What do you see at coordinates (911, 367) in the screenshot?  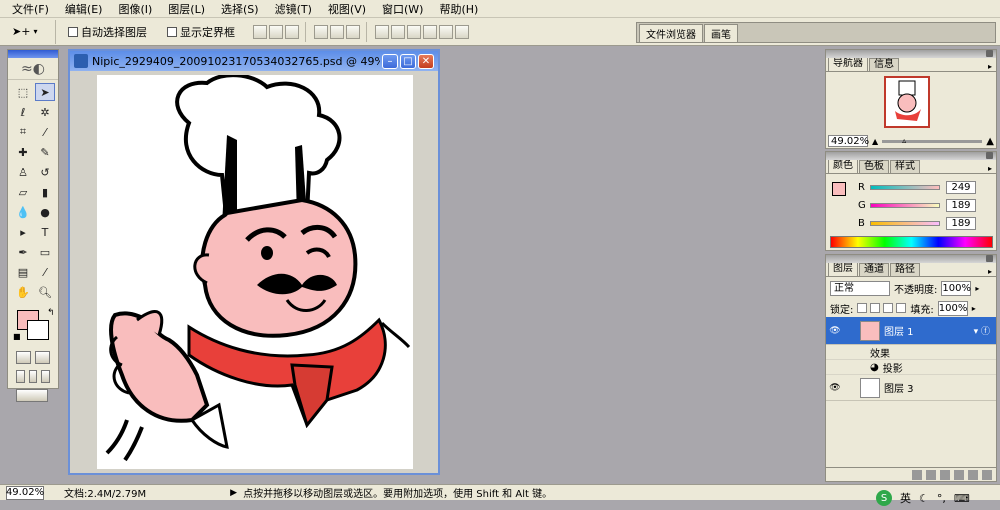 I see `drop-shadow-row: ◕ 投影` at bounding box center [911, 367].